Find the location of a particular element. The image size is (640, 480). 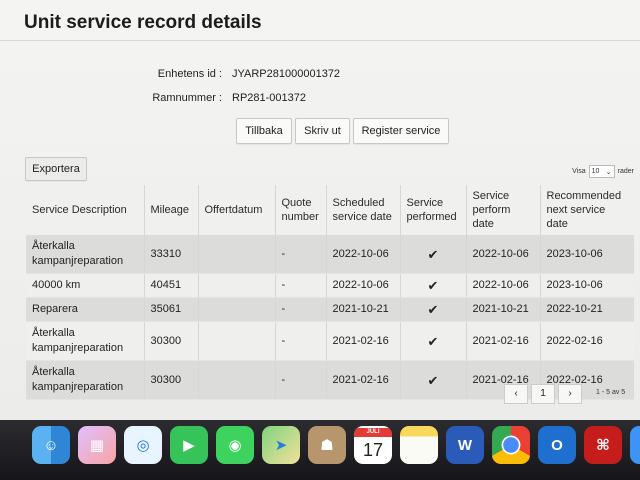

page-size-select: 10 ⌄ is located at coordinates (601, 171).